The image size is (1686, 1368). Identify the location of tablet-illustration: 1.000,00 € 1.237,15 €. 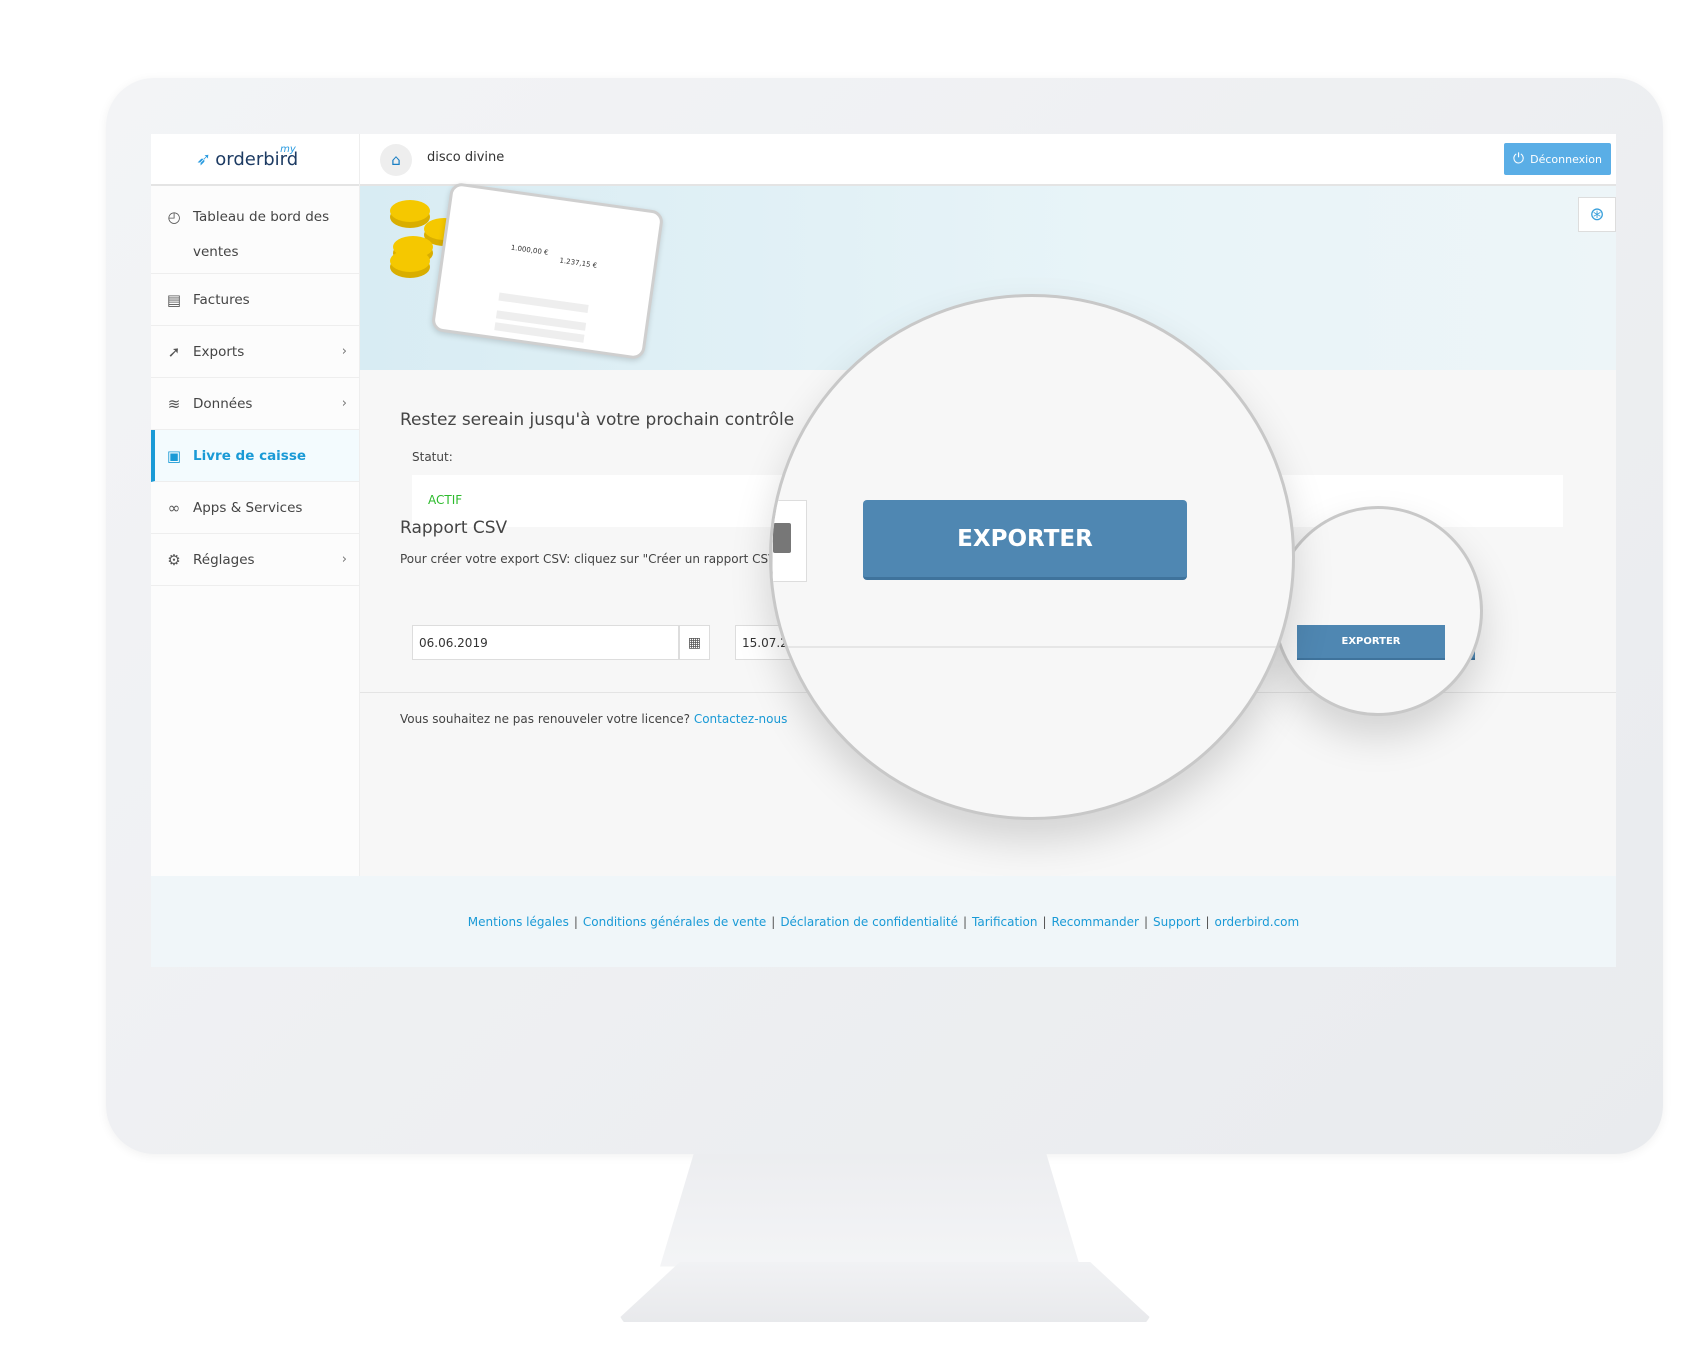
(547, 271).